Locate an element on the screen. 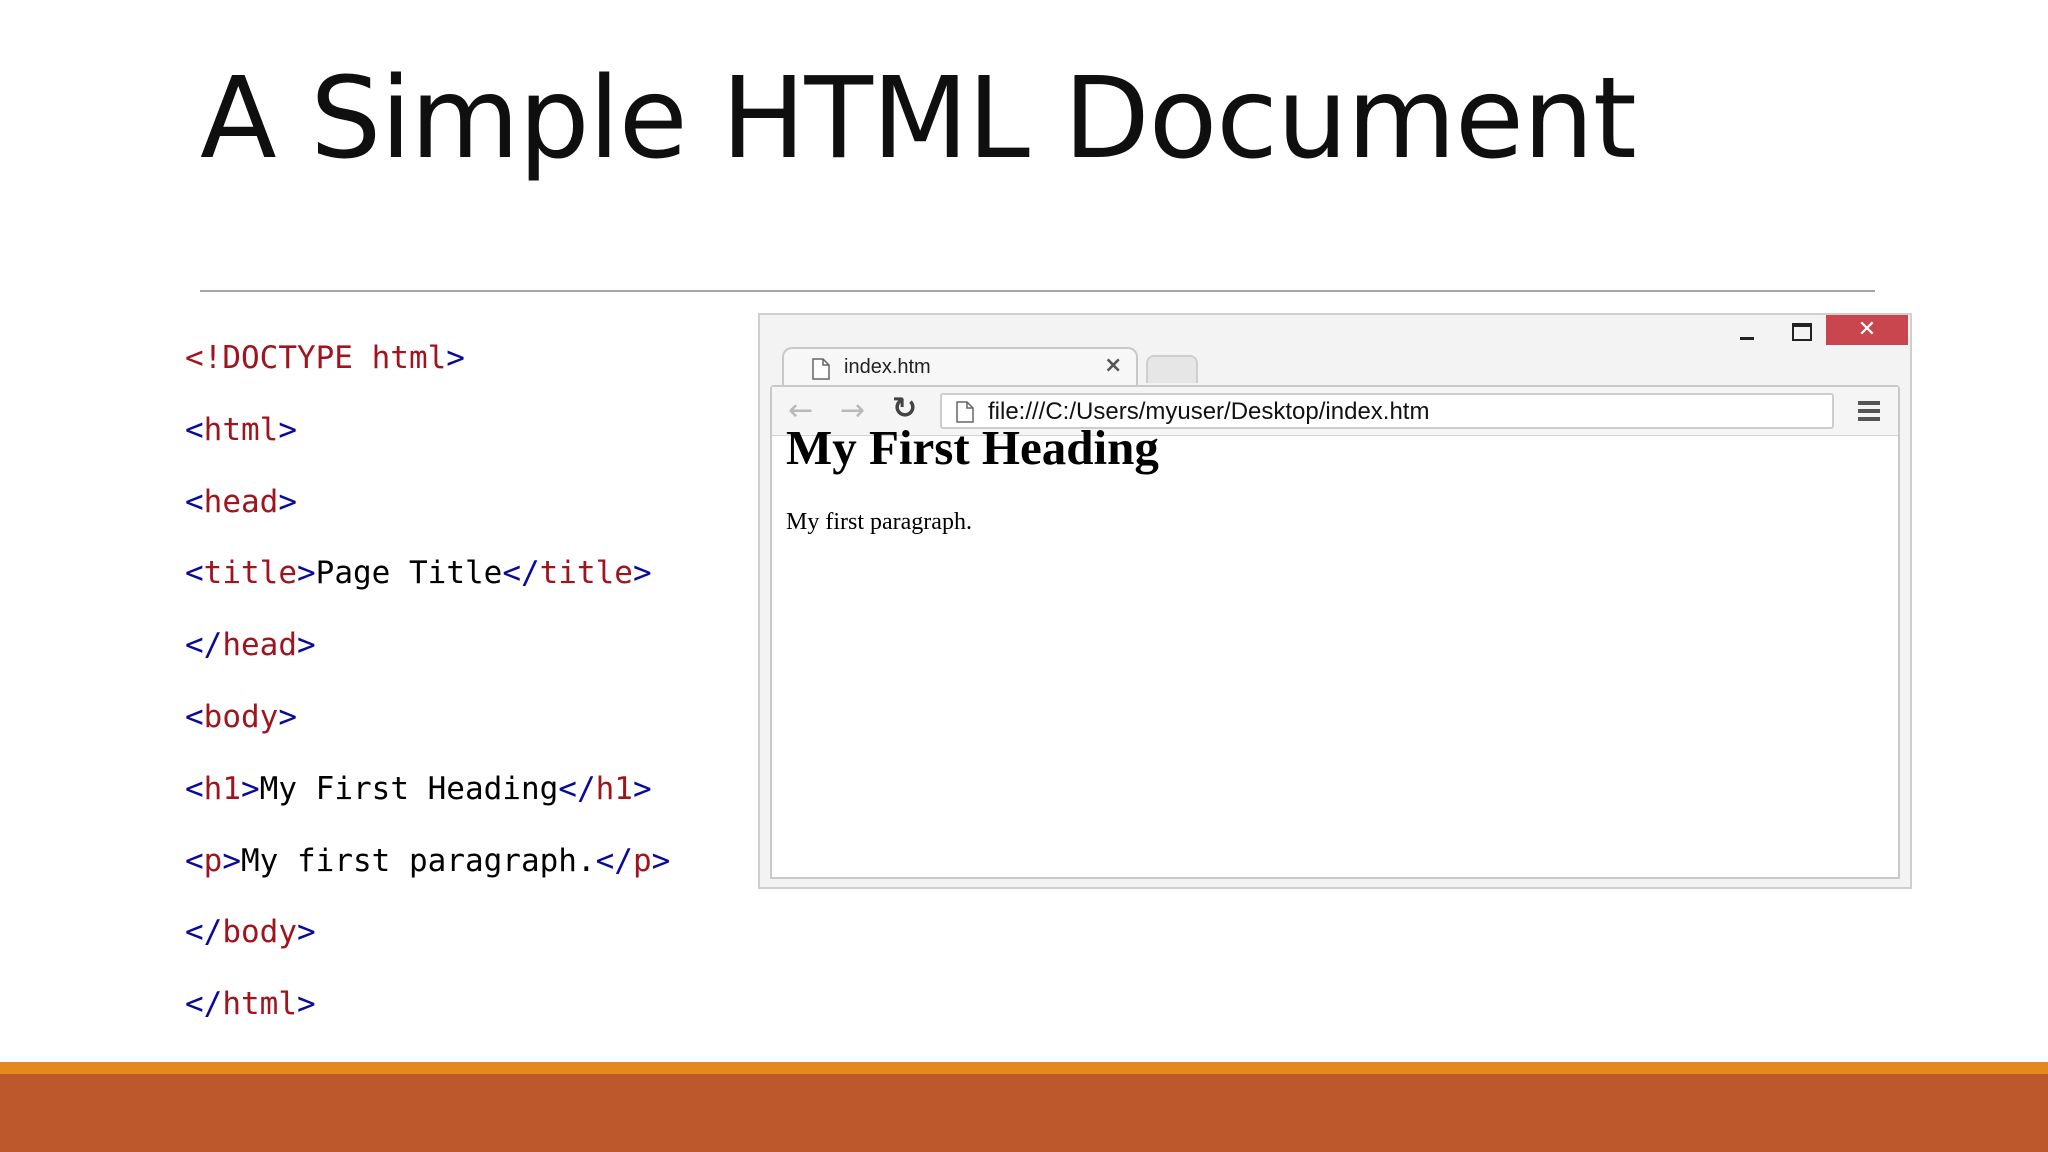  code-line: <h1>My First Heading</h1> is located at coordinates (427, 805).